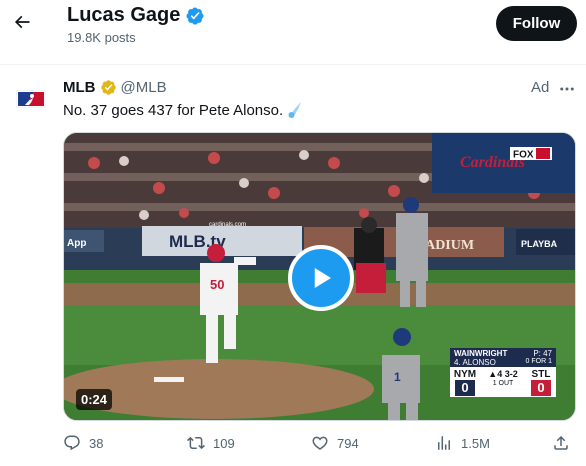 This screenshot has height=466, width=586. I want to click on like-button: 794, so click(335, 443).